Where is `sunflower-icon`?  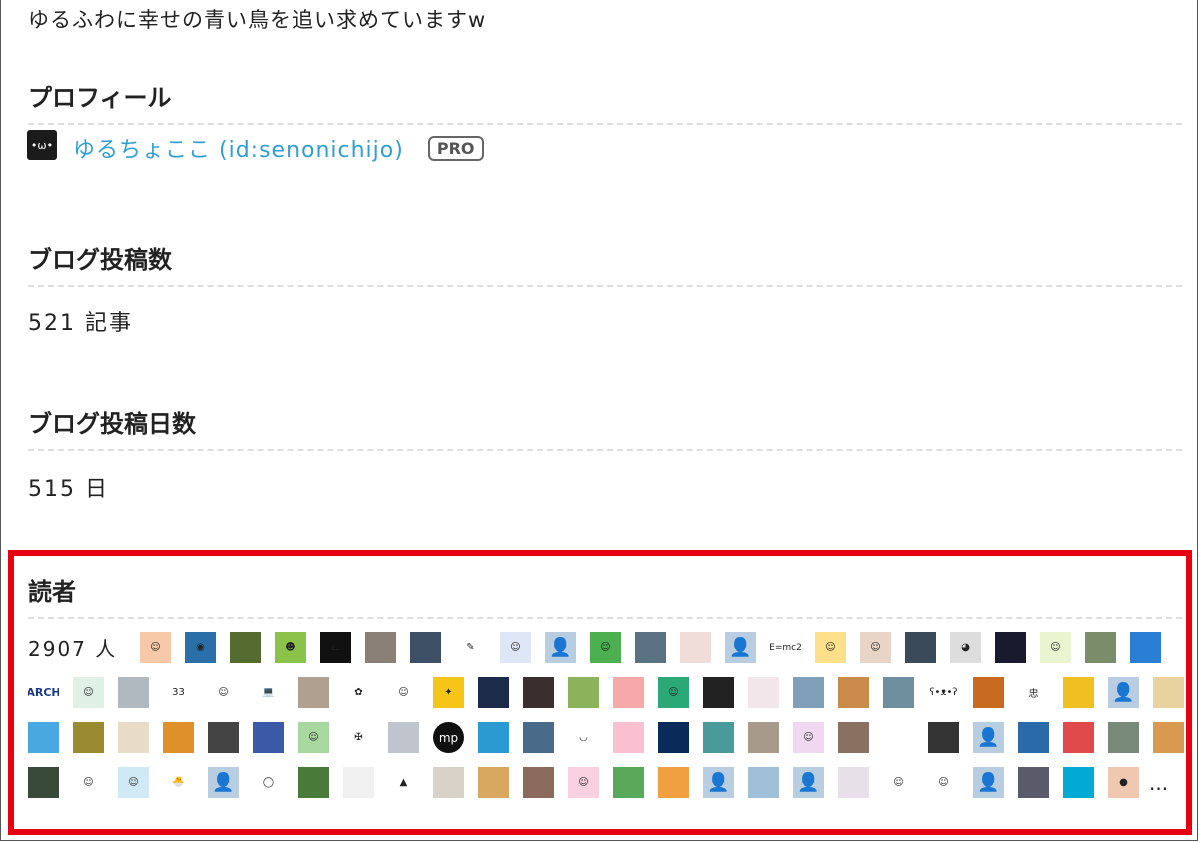
sunflower-icon is located at coordinates (1078, 692).